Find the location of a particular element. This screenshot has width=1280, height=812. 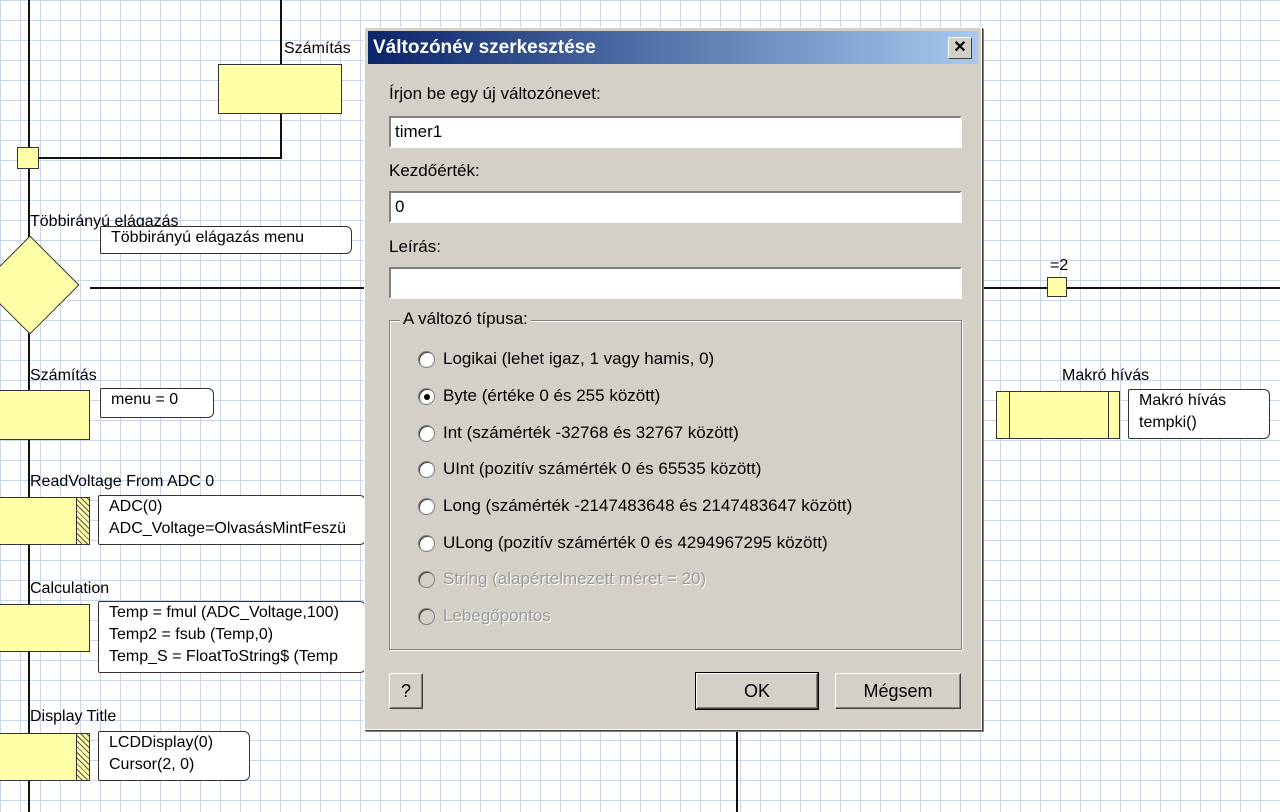

top-calc-label: Számítás is located at coordinates (317, 48).